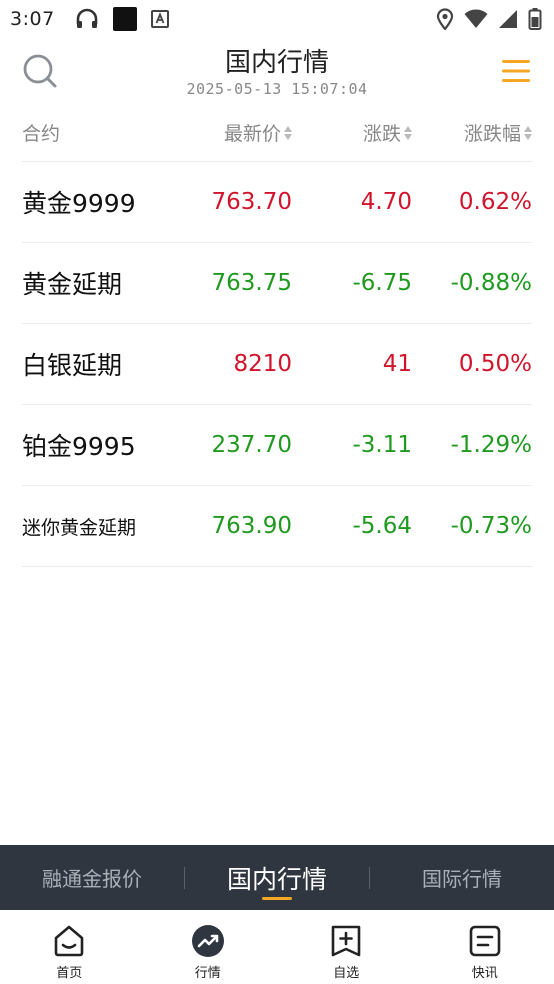  Describe the element at coordinates (262, 364) in the screenshot. I see `latest-price: 8210` at that location.